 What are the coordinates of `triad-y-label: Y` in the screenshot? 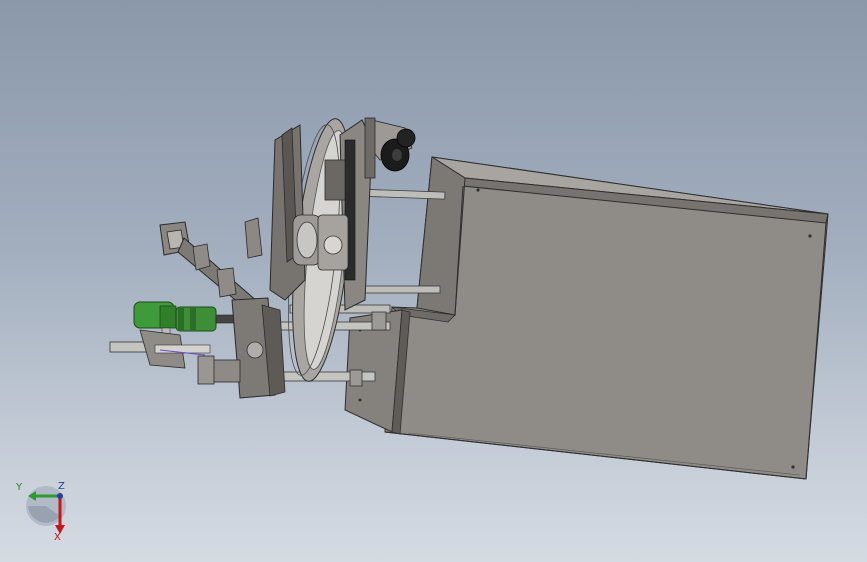 It's located at (19, 487).